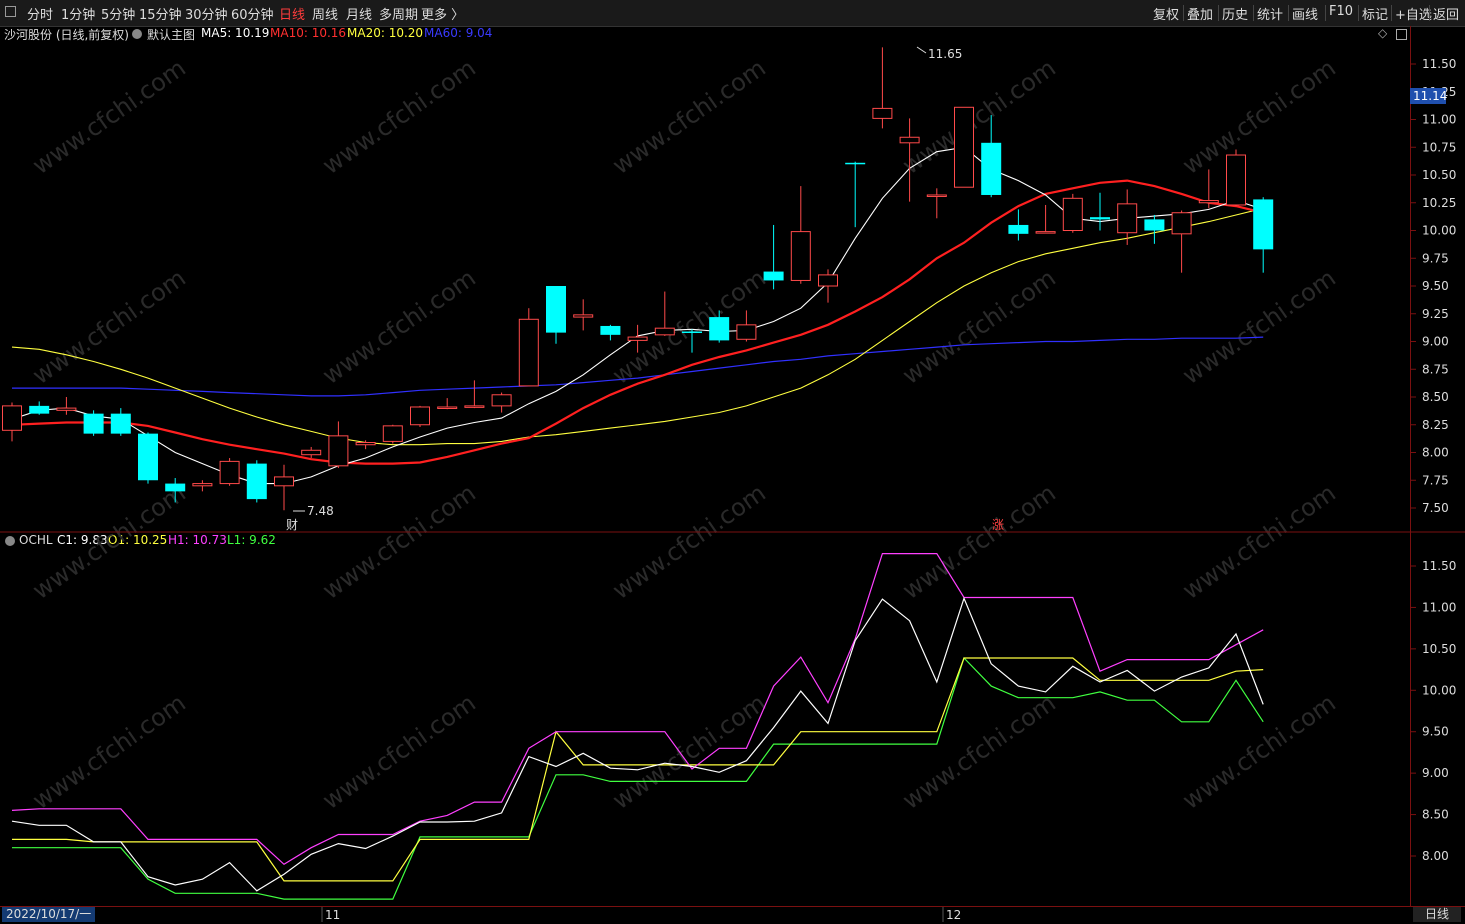 The width and height of the screenshot is (1465, 924). I want to click on current-price-text: 11.14, so click(1430, 96).